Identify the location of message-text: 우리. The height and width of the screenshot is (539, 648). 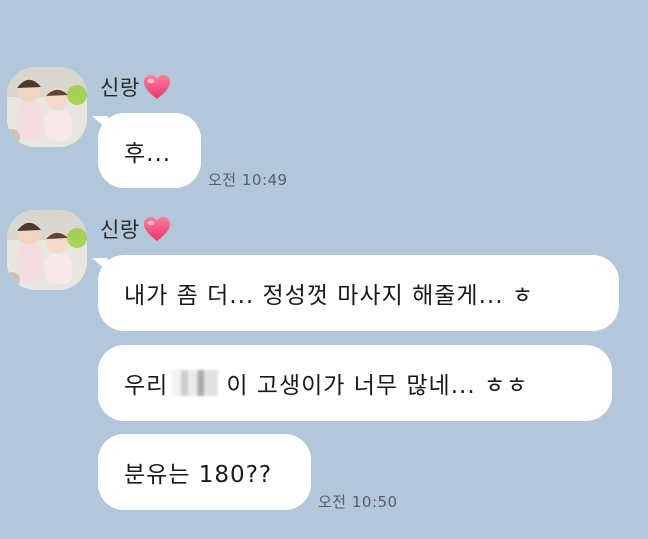
(146, 386).